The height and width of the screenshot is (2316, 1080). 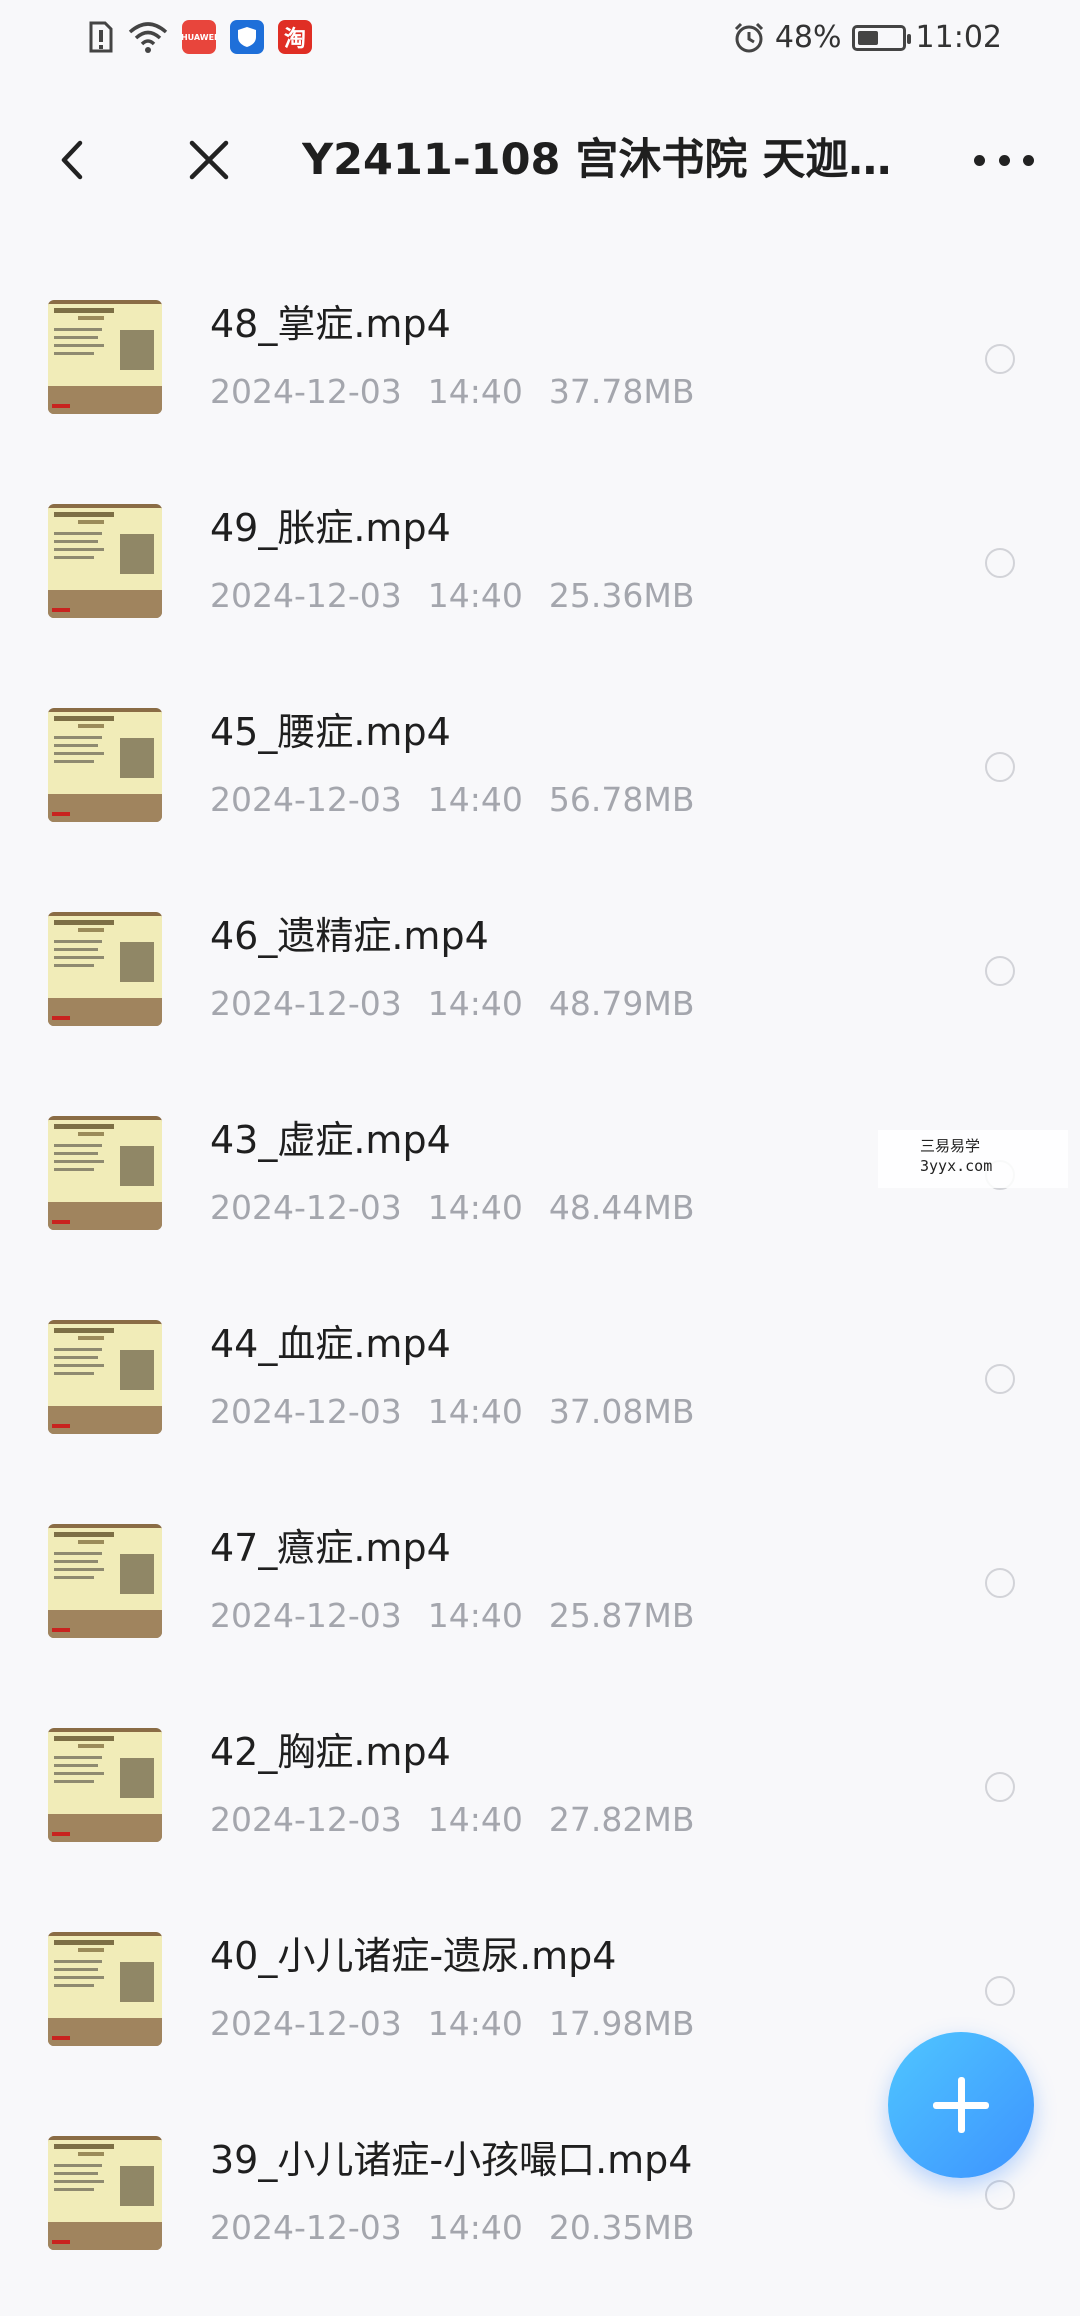 What do you see at coordinates (540, 40) in the screenshot?
I see `status-bar: HUAWEI 淘 48% 11:02` at bounding box center [540, 40].